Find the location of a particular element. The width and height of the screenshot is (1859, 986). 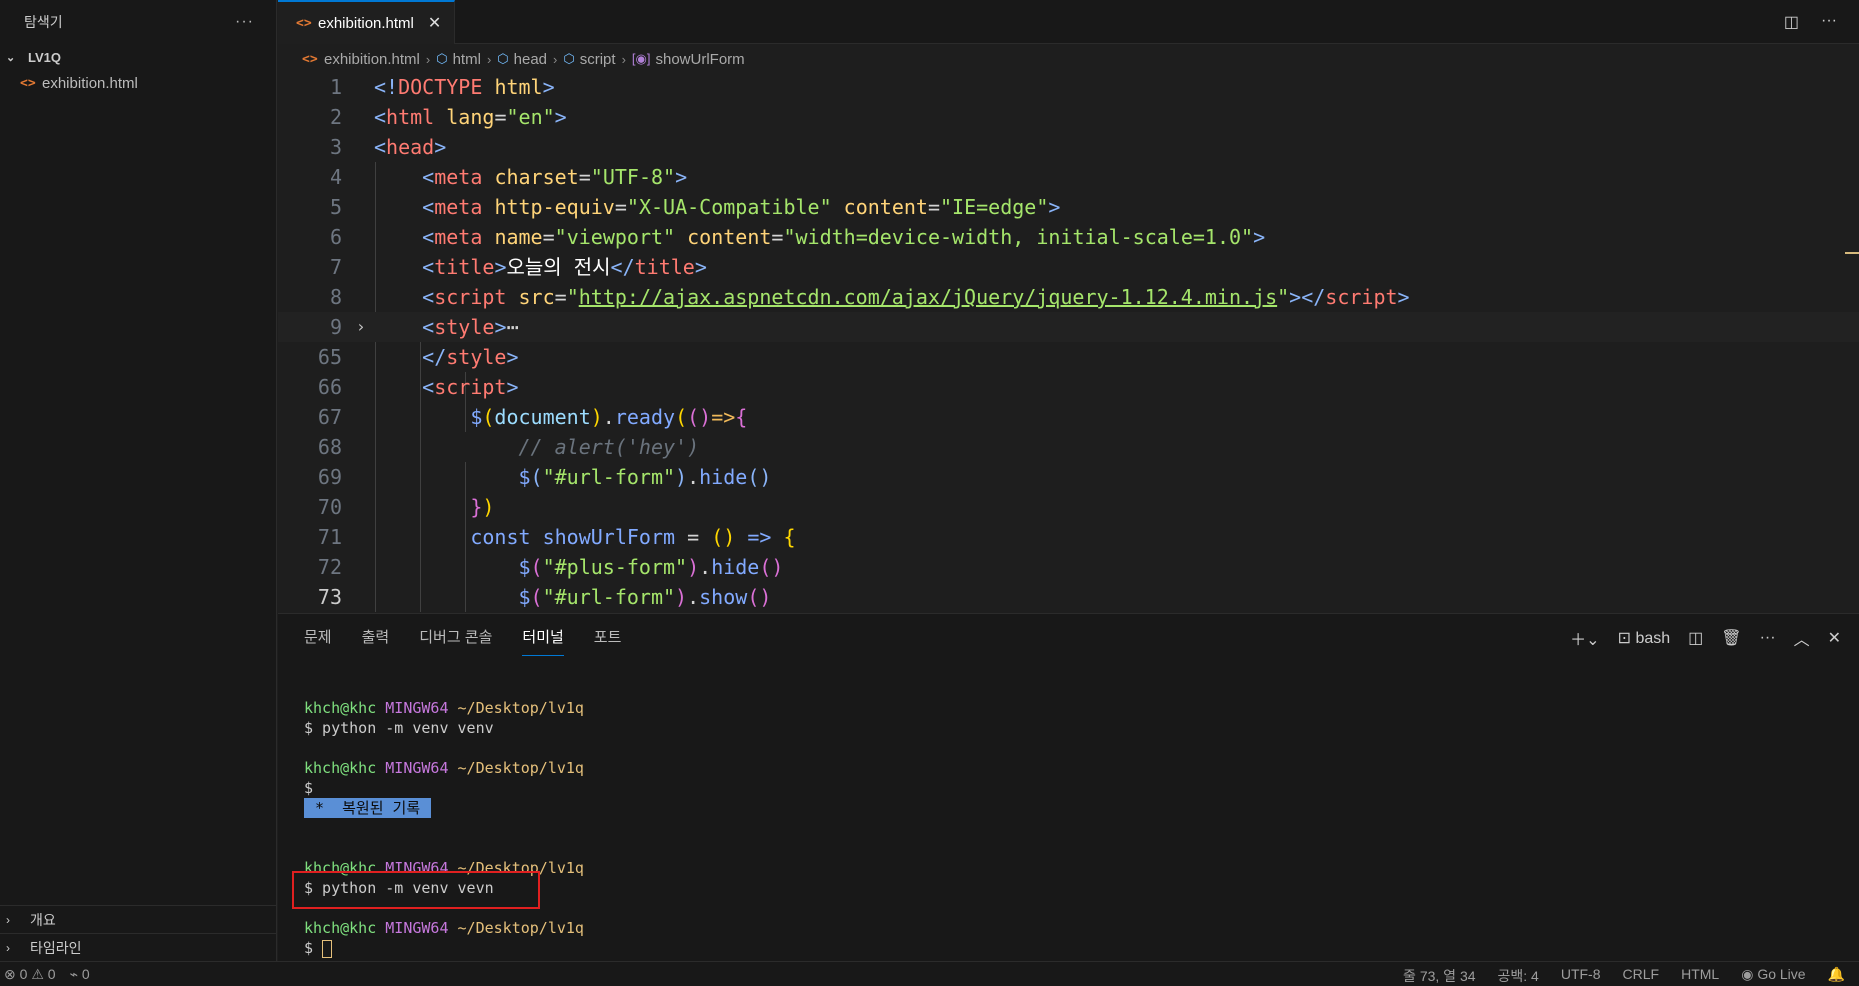

cursor-position: 줄 73, 열 34 is located at coordinates (1439, 976).